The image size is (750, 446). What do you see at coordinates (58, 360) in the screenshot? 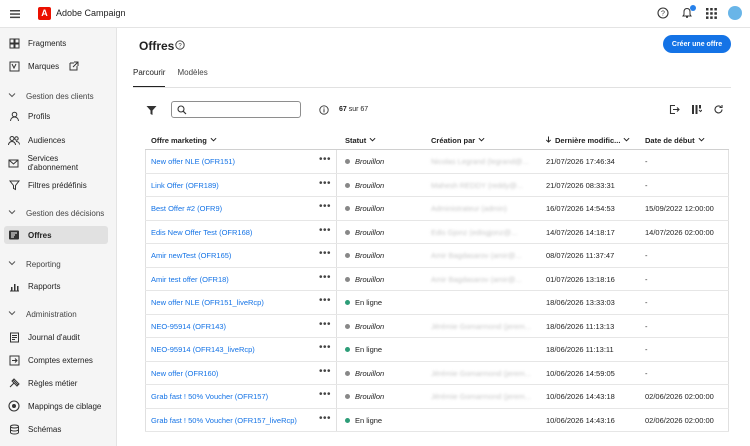
I see `sidebar-item-comptes-externes: Comptes externes` at bounding box center [58, 360].